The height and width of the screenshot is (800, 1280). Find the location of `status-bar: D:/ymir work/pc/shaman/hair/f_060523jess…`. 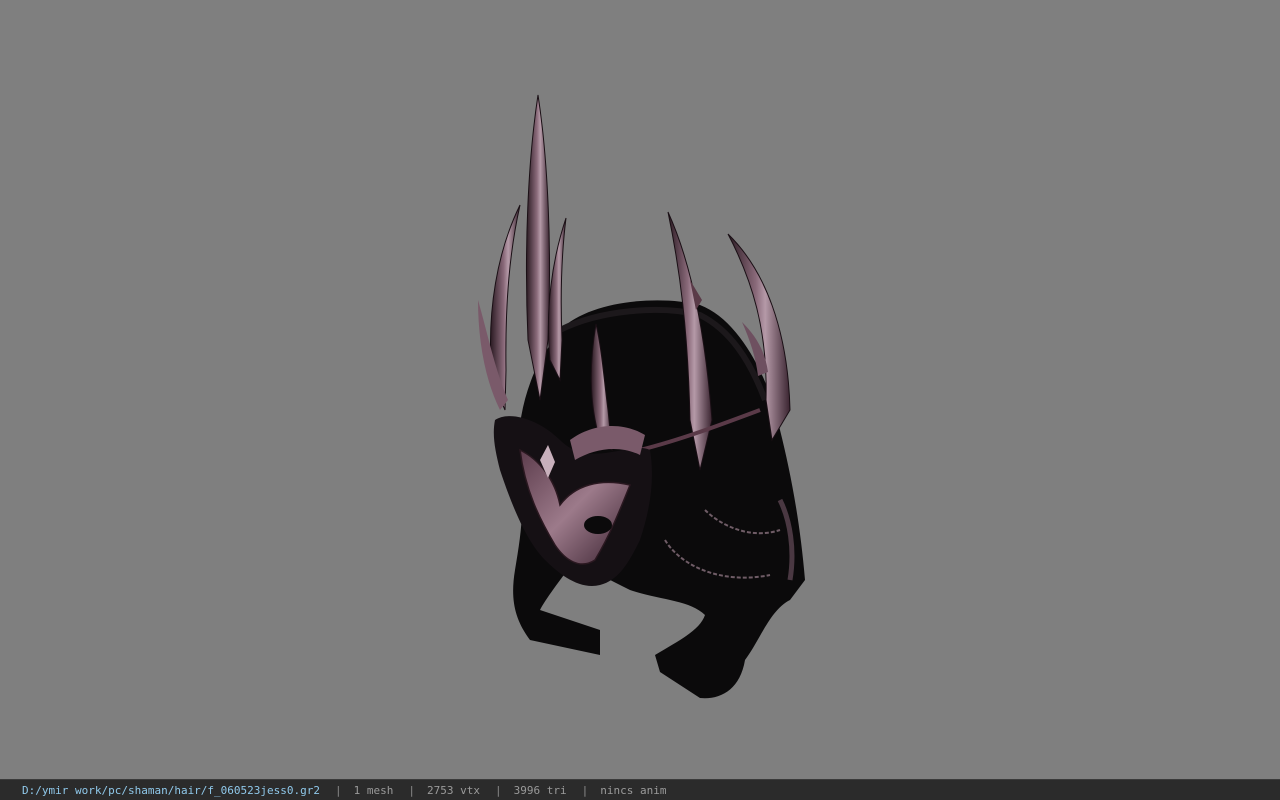

status-bar: D:/ymir work/pc/shaman/hair/f_060523jess… is located at coordinates (640, 789).